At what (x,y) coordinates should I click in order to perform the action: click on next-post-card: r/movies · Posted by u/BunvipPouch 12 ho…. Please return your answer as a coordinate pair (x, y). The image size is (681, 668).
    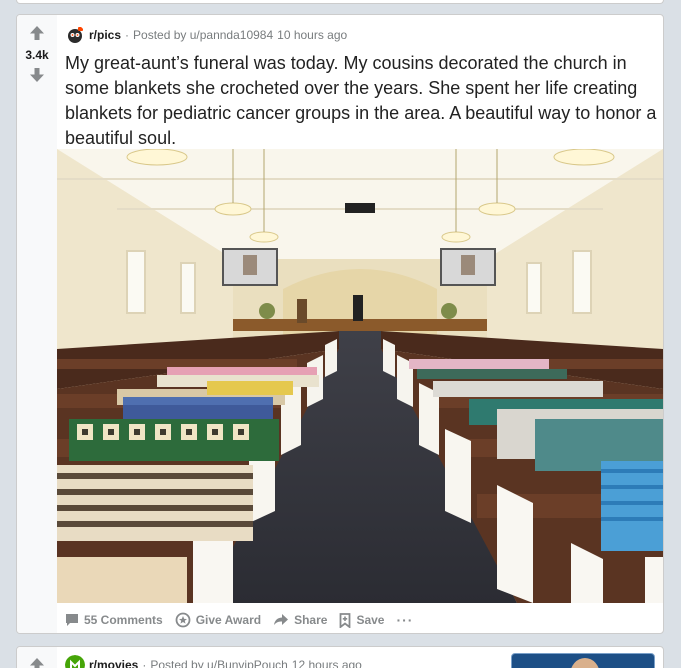
    Looking at the image, I should click on (340, 657).